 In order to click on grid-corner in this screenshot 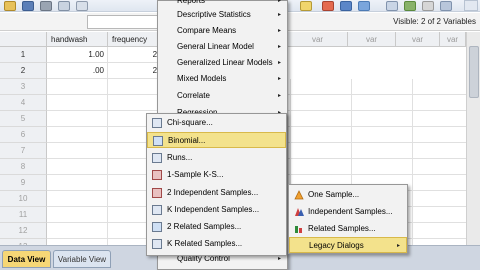, I will do `click(23, 39)`.